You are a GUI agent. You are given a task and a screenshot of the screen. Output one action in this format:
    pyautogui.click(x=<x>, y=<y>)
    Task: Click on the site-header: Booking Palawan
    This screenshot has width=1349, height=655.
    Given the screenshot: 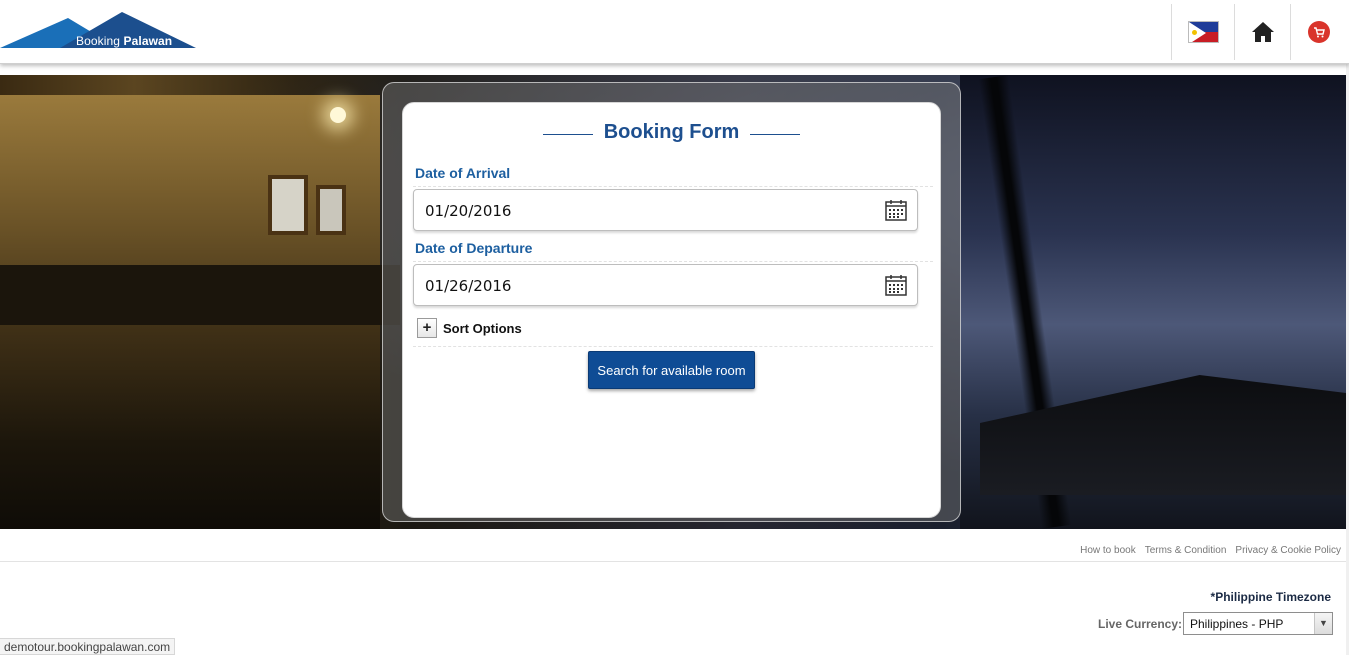 What is the action you would take?
    pyautogui.click(x=674, y=32)
    